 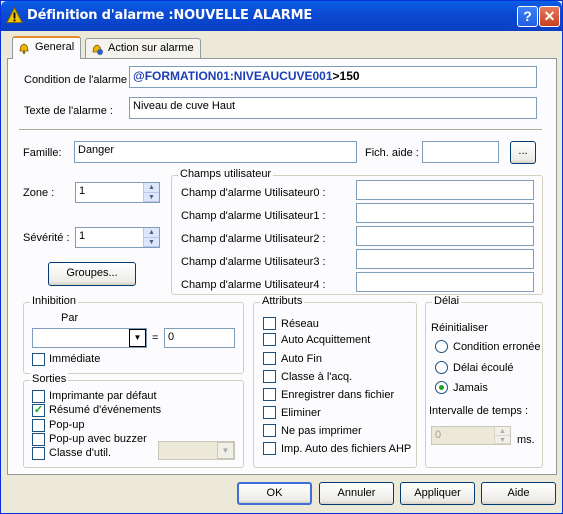 I want to click on title-bar: Définition d'alarme :NOUVELLE ALARME ? ✕, so click(x=281, y=16).